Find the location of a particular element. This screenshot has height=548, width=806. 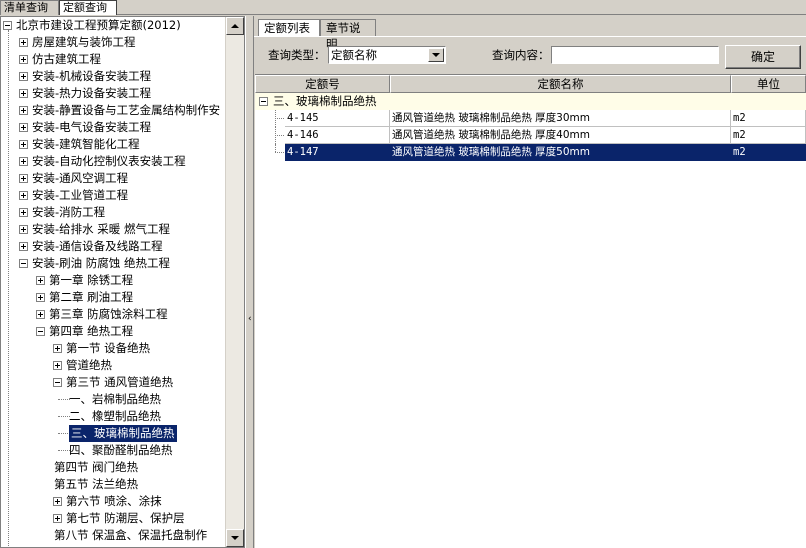

tree-node-label: 第四章 绝热工程 is located at coordinates (91, 331).